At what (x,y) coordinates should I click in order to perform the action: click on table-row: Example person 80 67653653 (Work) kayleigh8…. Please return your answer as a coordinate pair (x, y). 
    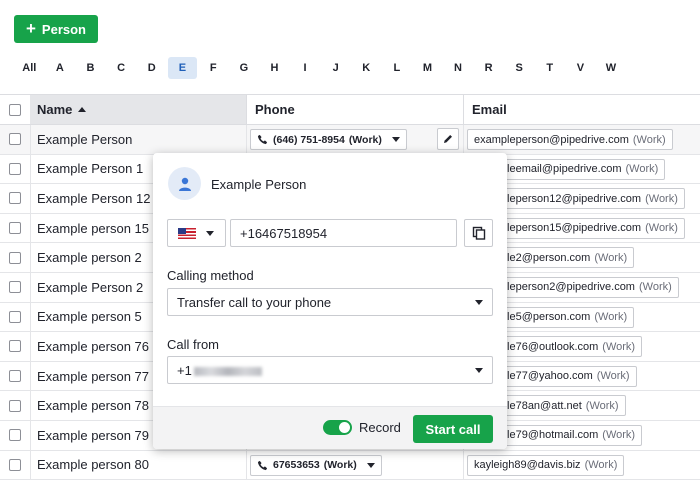
    Looking at the image, I should click on (350, 465).